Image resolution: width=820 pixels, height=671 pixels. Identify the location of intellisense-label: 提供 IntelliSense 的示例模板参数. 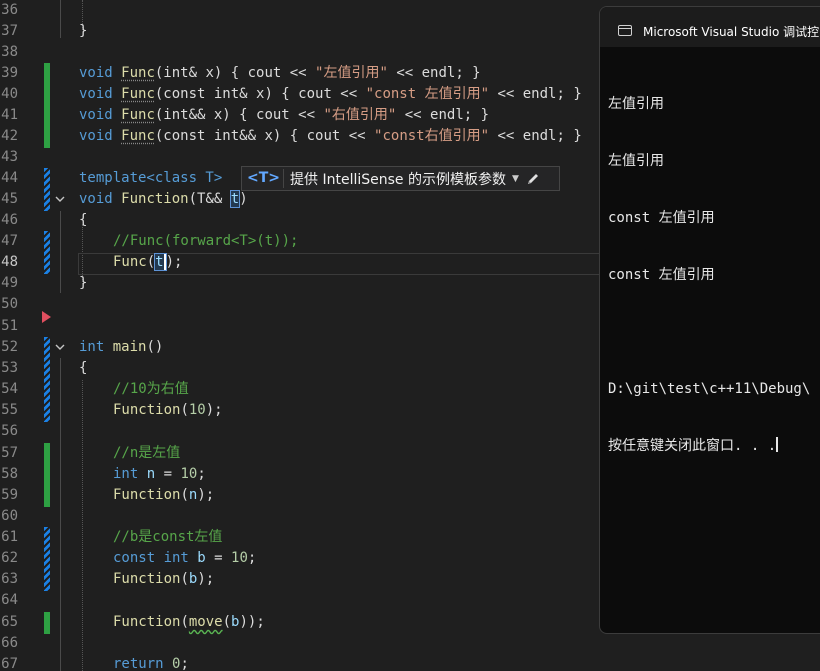
(398, 179).